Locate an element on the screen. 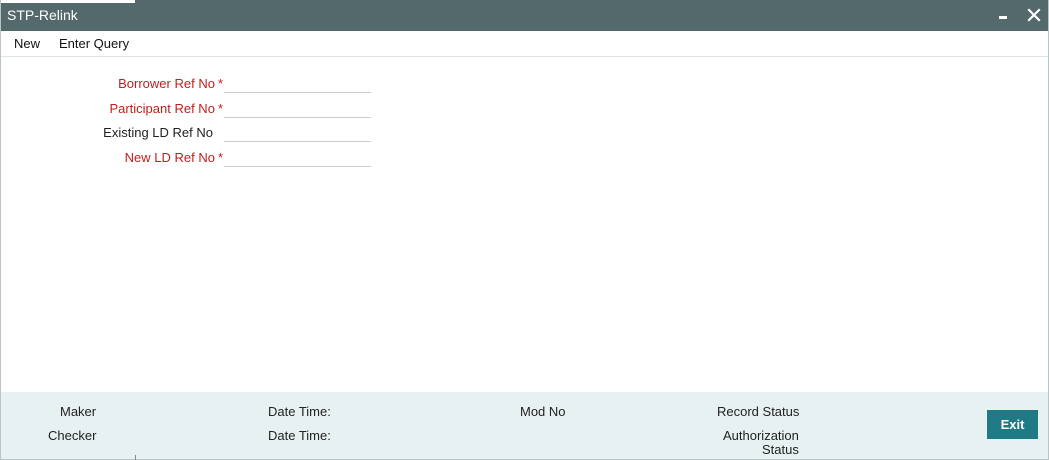 The height and width of the screenshot is (460, 1049). title-bar: STP-Relink is located at coordinates (524, 15).